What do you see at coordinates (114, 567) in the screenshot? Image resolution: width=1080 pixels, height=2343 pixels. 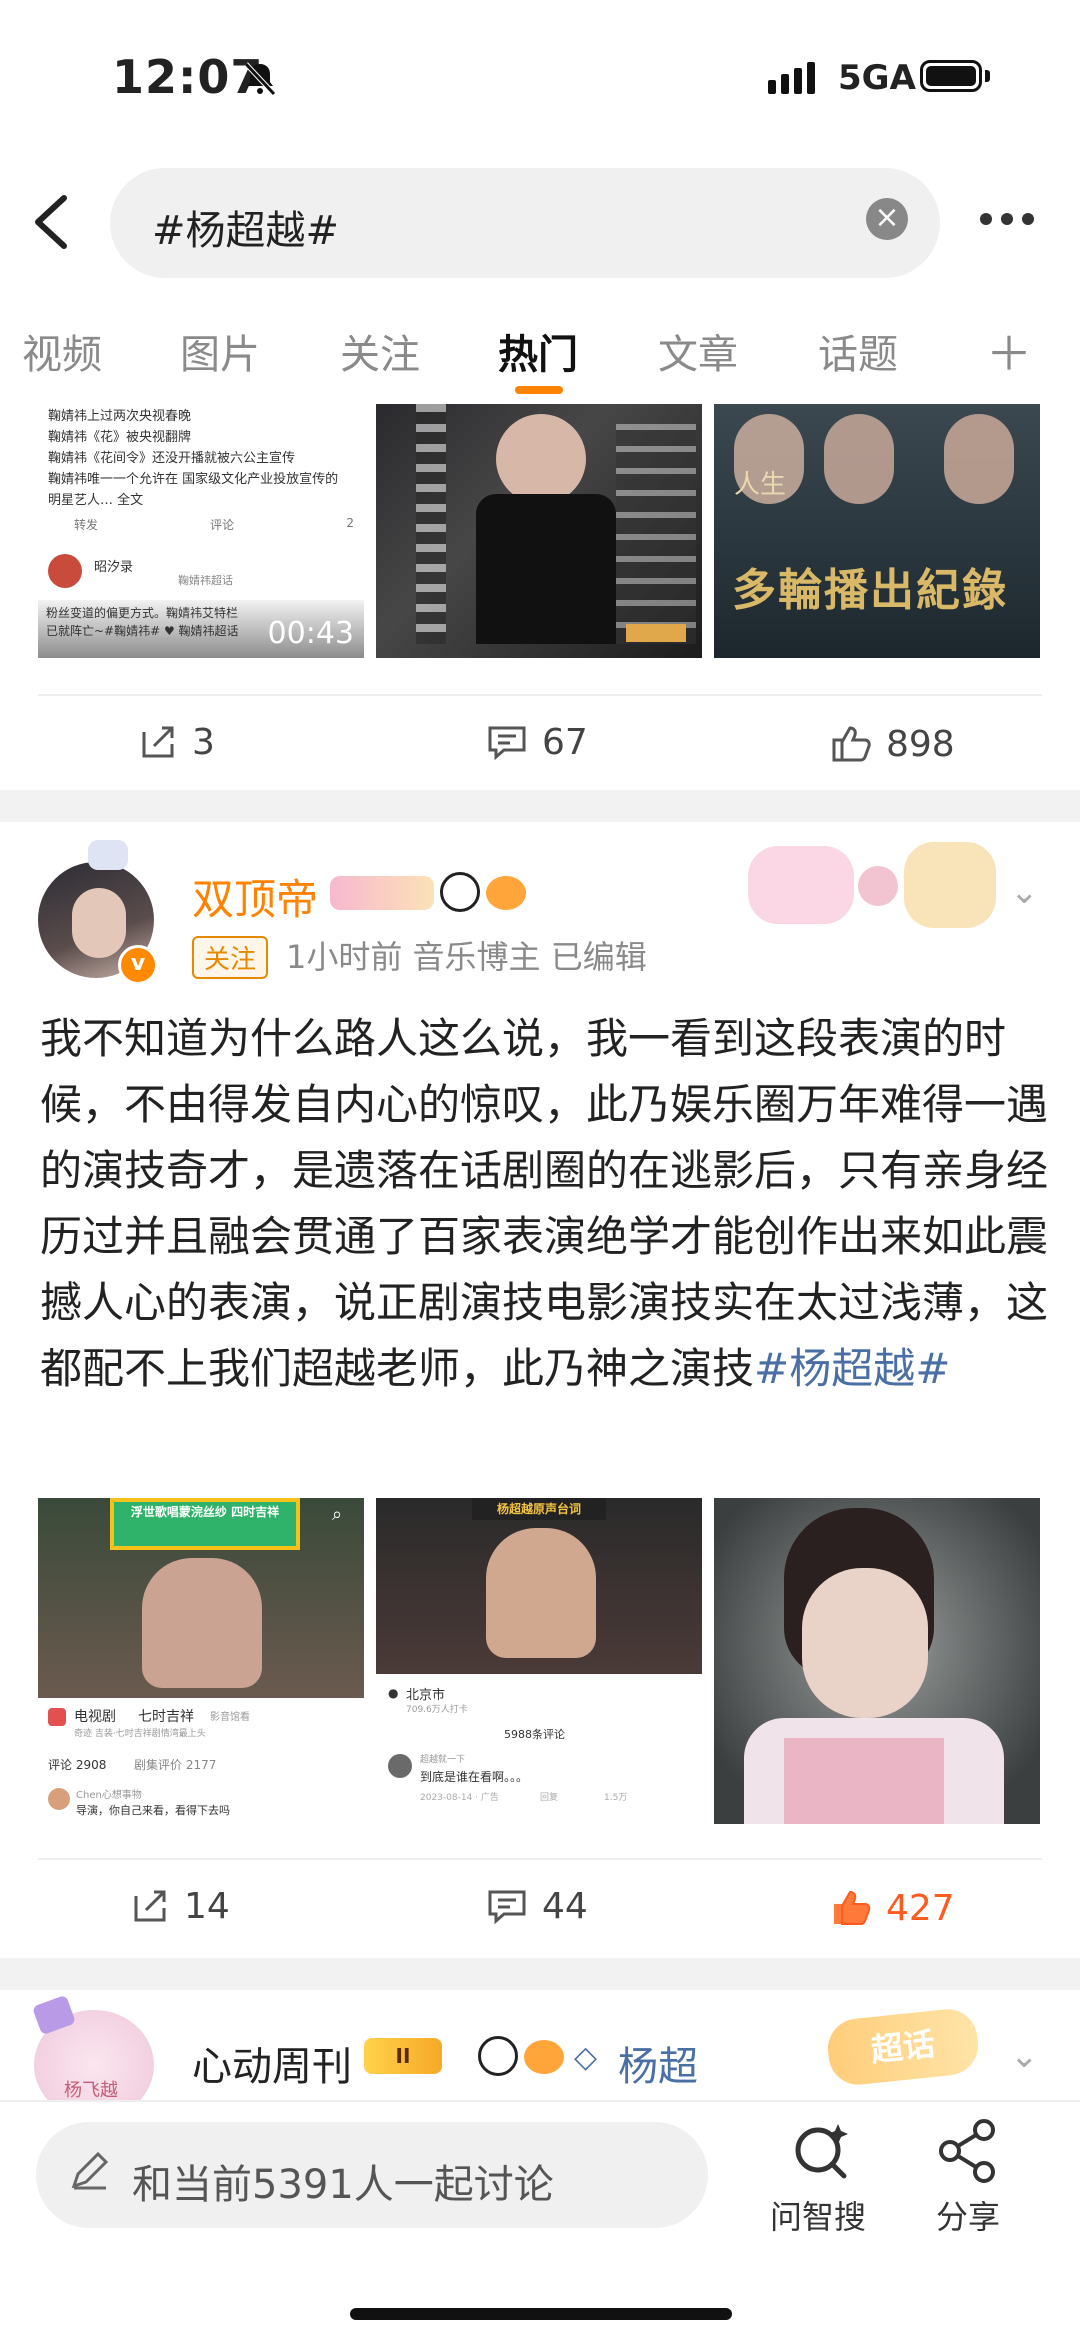 I see `video-user: 昭汐录` at bounding box center [114, 567].